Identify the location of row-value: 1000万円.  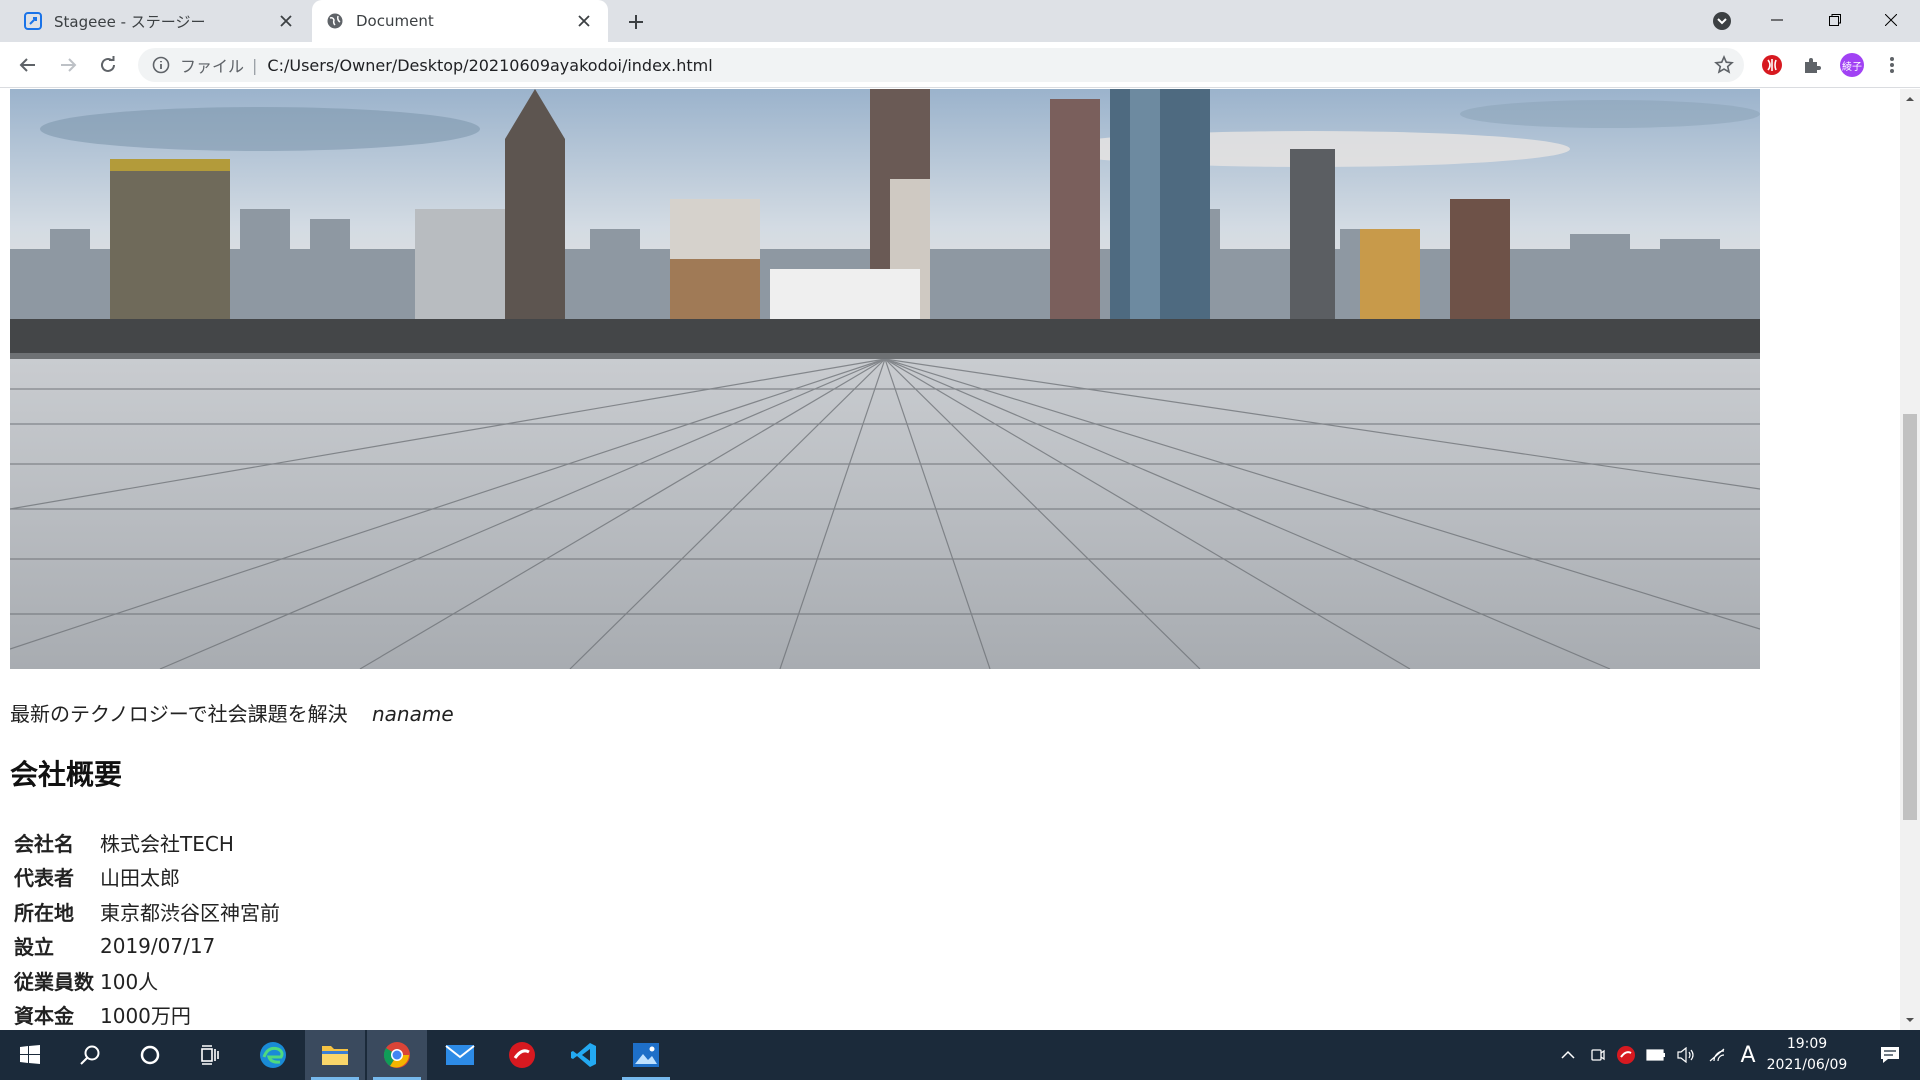
(145, 1016).